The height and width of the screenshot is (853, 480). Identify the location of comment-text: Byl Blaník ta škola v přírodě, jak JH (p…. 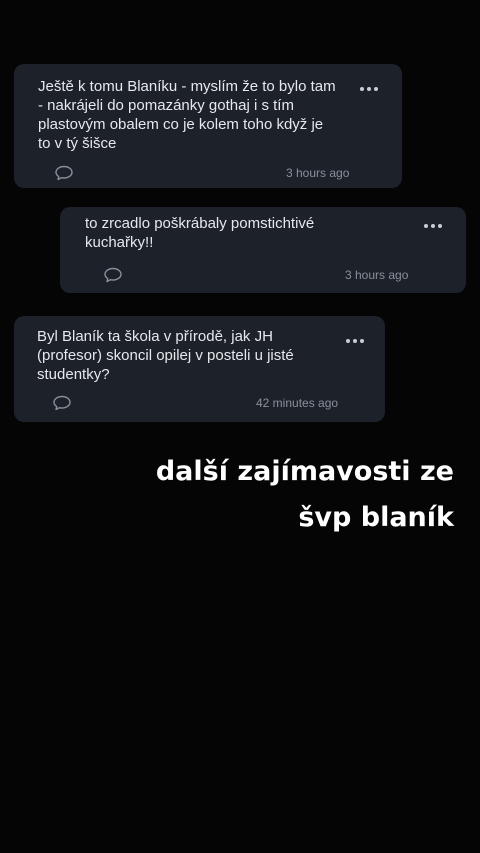
(165, 355).